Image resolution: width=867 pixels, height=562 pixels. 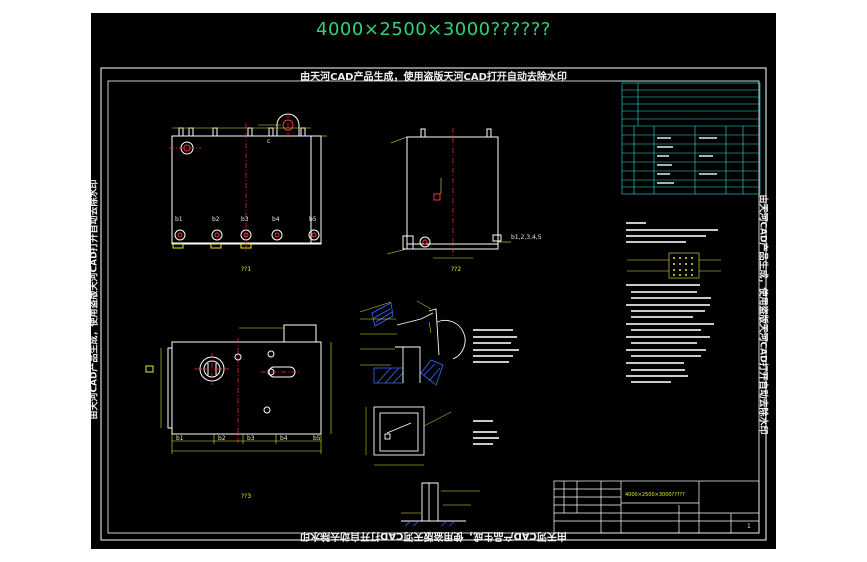 I want to click on top-nozzle-label-b5: b5, so click(x=317, y=438).